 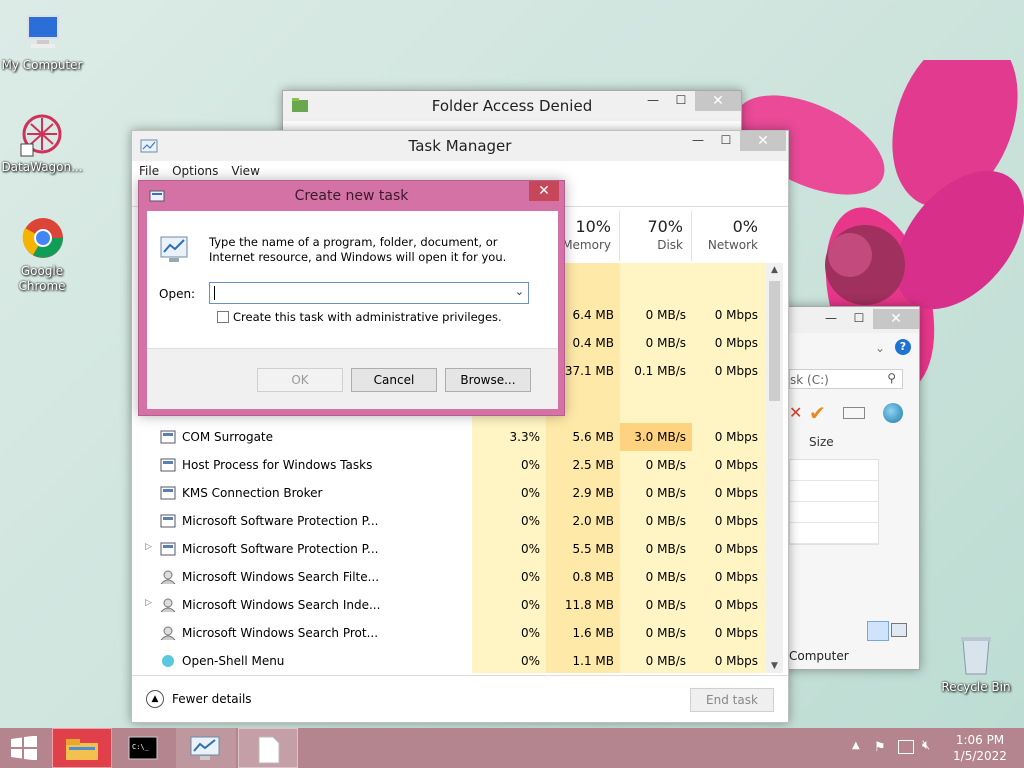 I want to click on vertical-scrollbar: ▲ ▼, so click(x=774, y=468).